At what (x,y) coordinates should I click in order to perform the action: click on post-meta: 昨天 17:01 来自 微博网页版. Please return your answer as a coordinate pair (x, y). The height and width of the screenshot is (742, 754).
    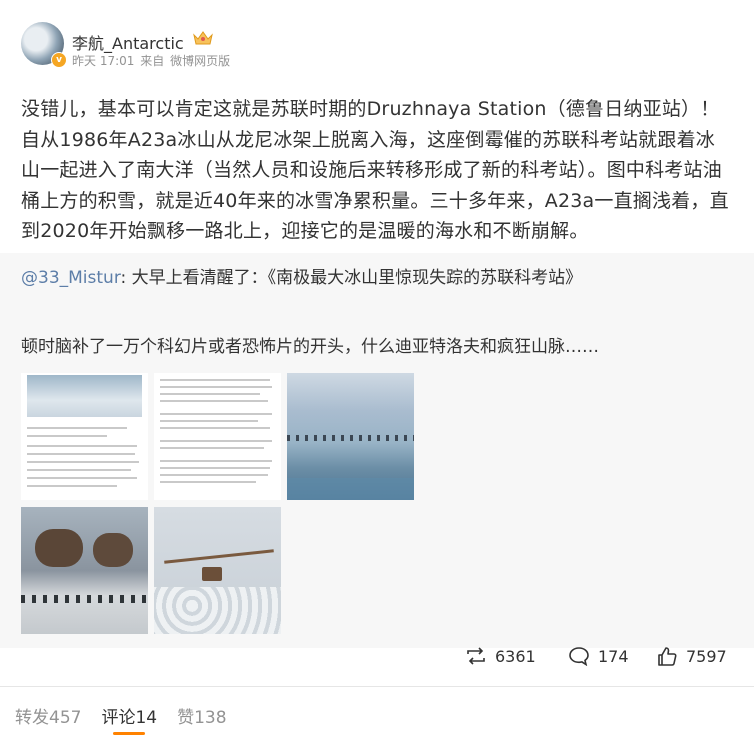
    Looking at the image, I should click on (152, 60).